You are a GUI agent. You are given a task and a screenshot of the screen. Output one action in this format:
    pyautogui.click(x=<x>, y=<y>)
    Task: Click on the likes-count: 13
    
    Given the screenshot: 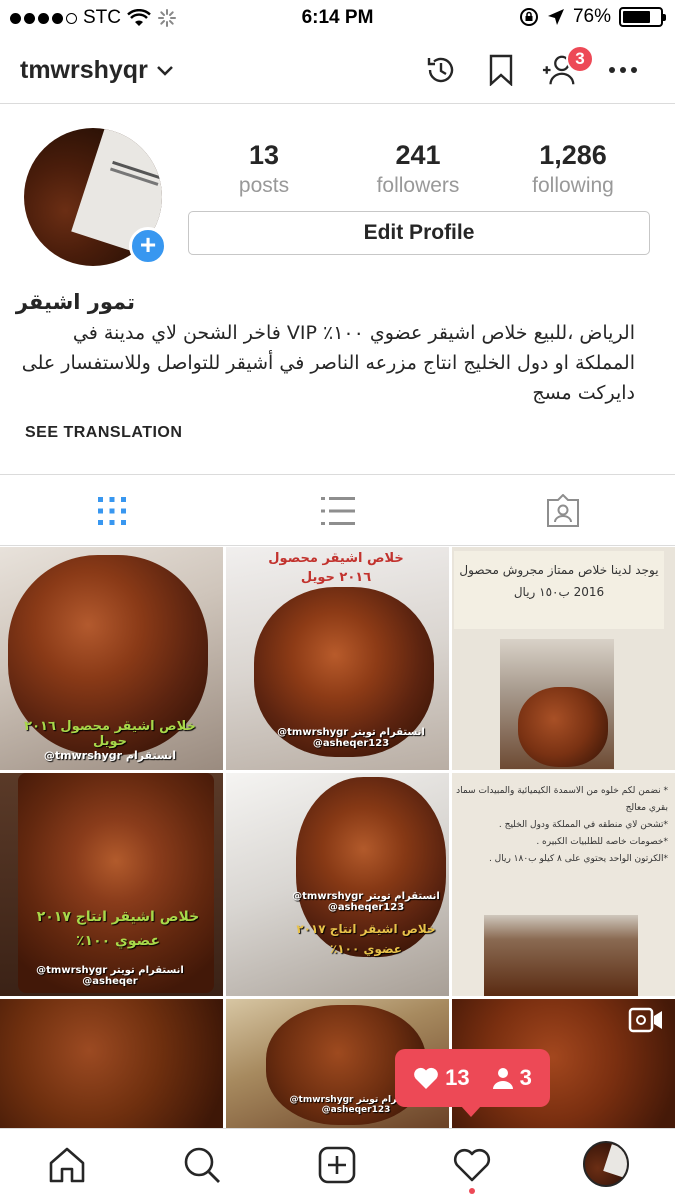 What is the action you would take?
    pyautogui.click(x=457, y=1077)
    